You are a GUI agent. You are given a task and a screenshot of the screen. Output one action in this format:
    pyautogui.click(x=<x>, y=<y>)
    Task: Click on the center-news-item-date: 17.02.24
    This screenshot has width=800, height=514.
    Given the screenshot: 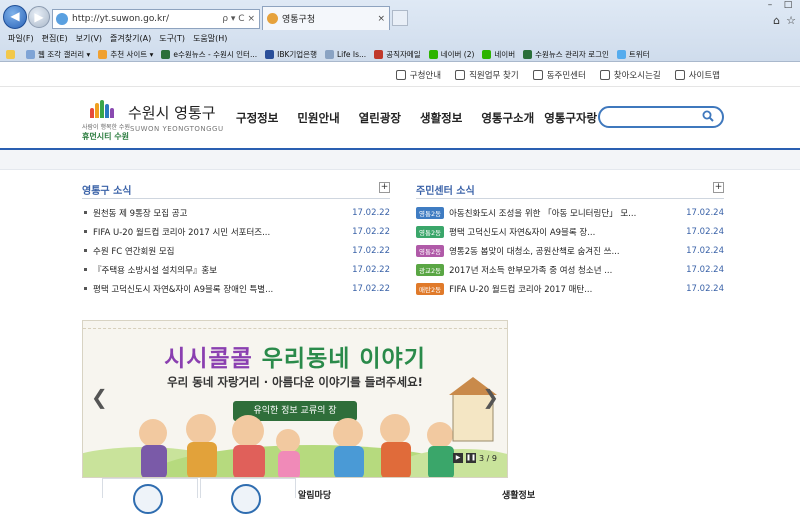 What is the action you would take?
    pyautogui.click(x=705, y=269)
    